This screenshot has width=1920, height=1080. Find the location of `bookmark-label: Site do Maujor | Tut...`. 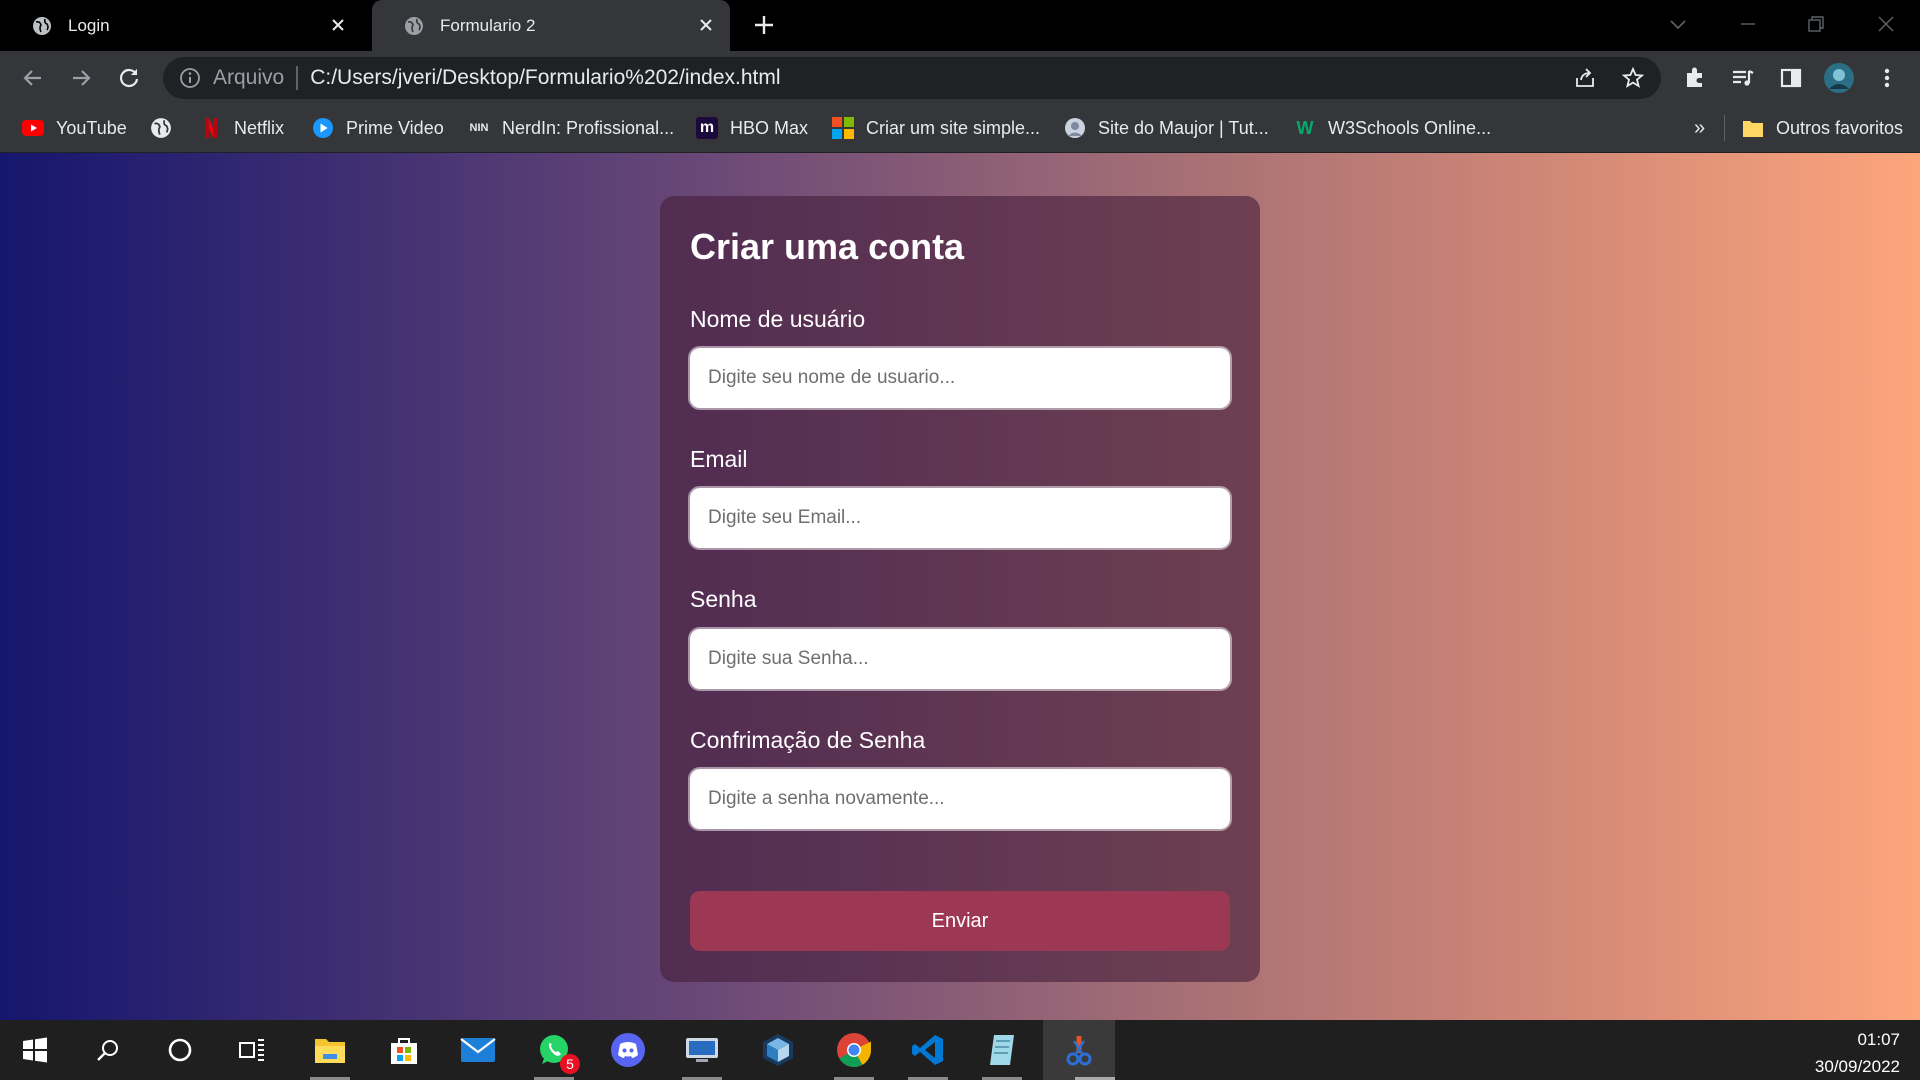

bookmark-label: Site do Maujor | Tut... is located at coordinates (1183, 127).